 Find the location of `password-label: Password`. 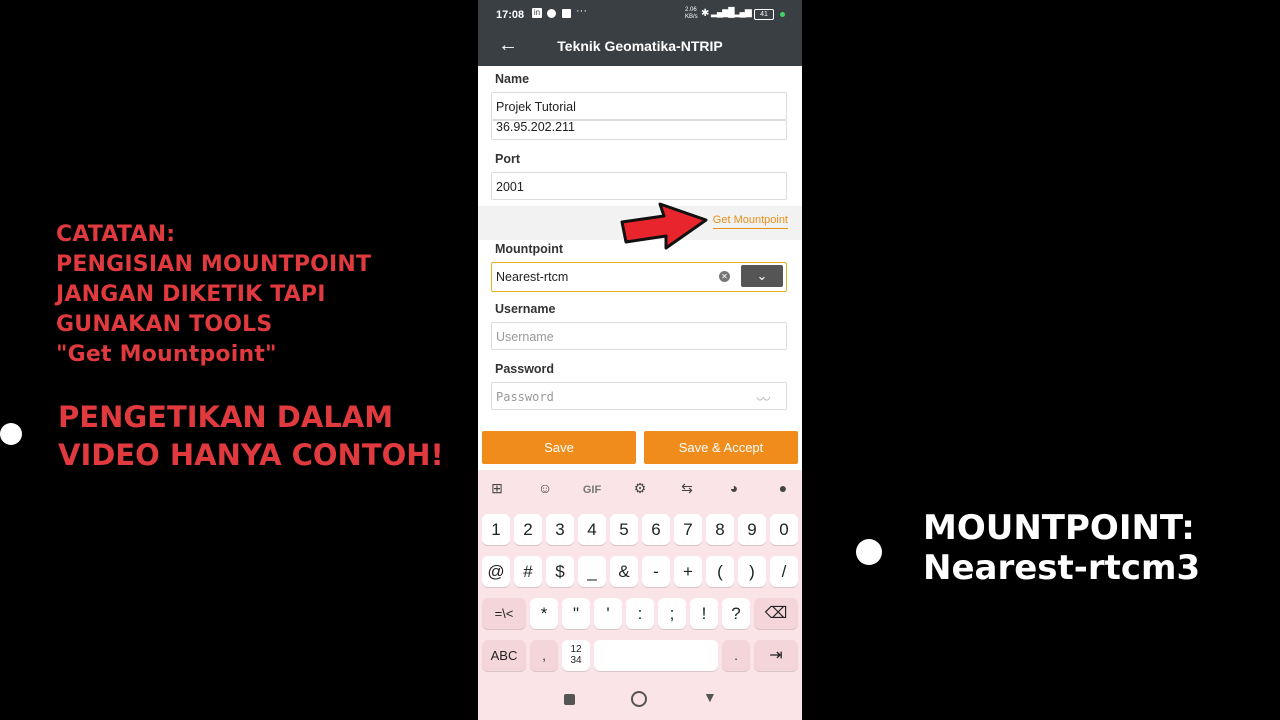

password-label: Password is located at coordinates (525, 369).